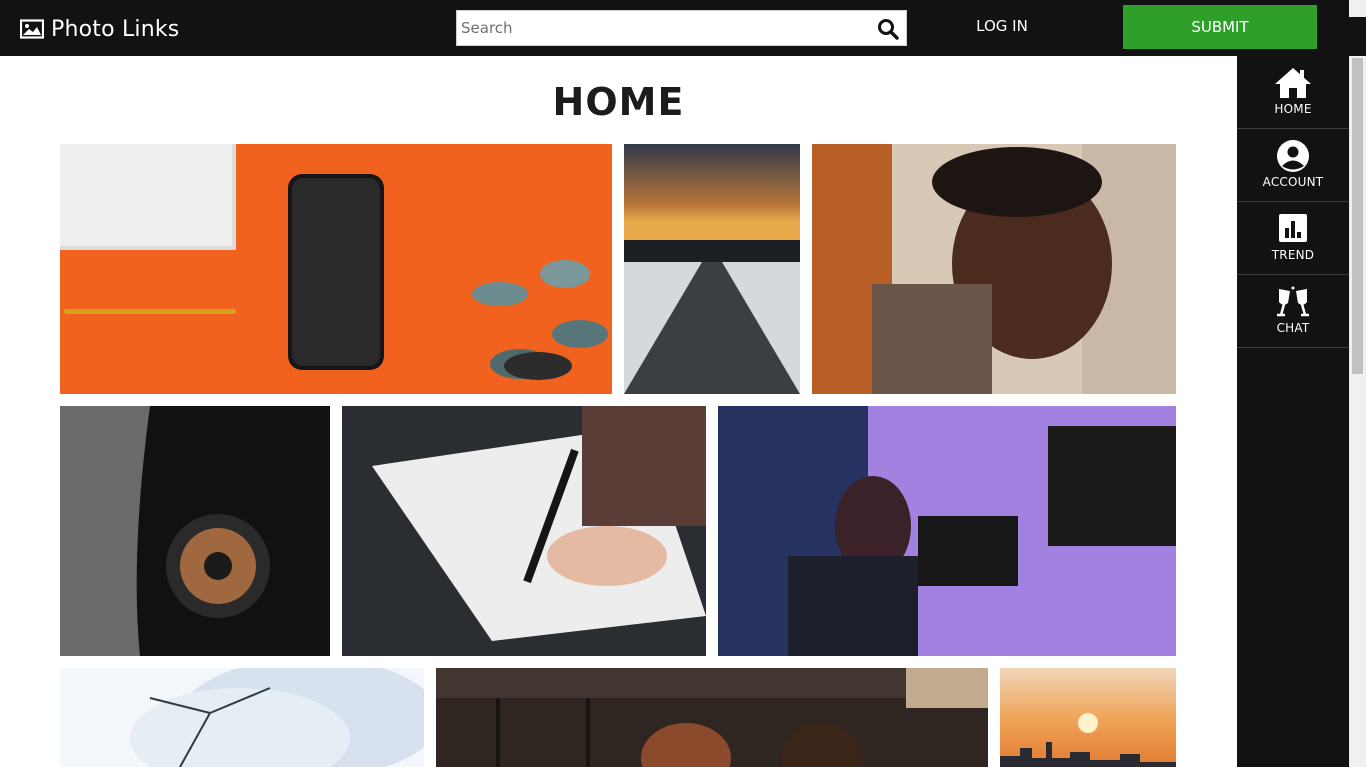 The image size is (1366, 767). Describe the element at coordinates (1357, 8) in the screenshot. I see `scroll-up-arrow` at that location.